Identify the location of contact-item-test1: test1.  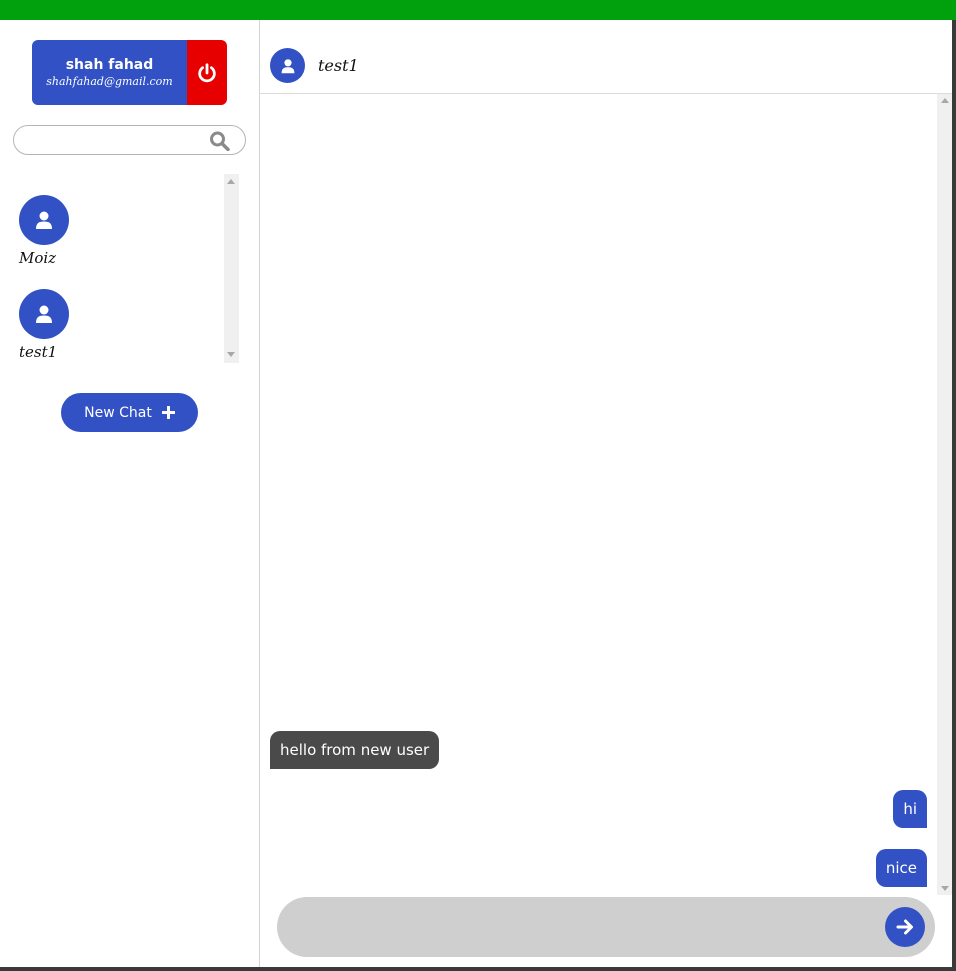
(59, 326).